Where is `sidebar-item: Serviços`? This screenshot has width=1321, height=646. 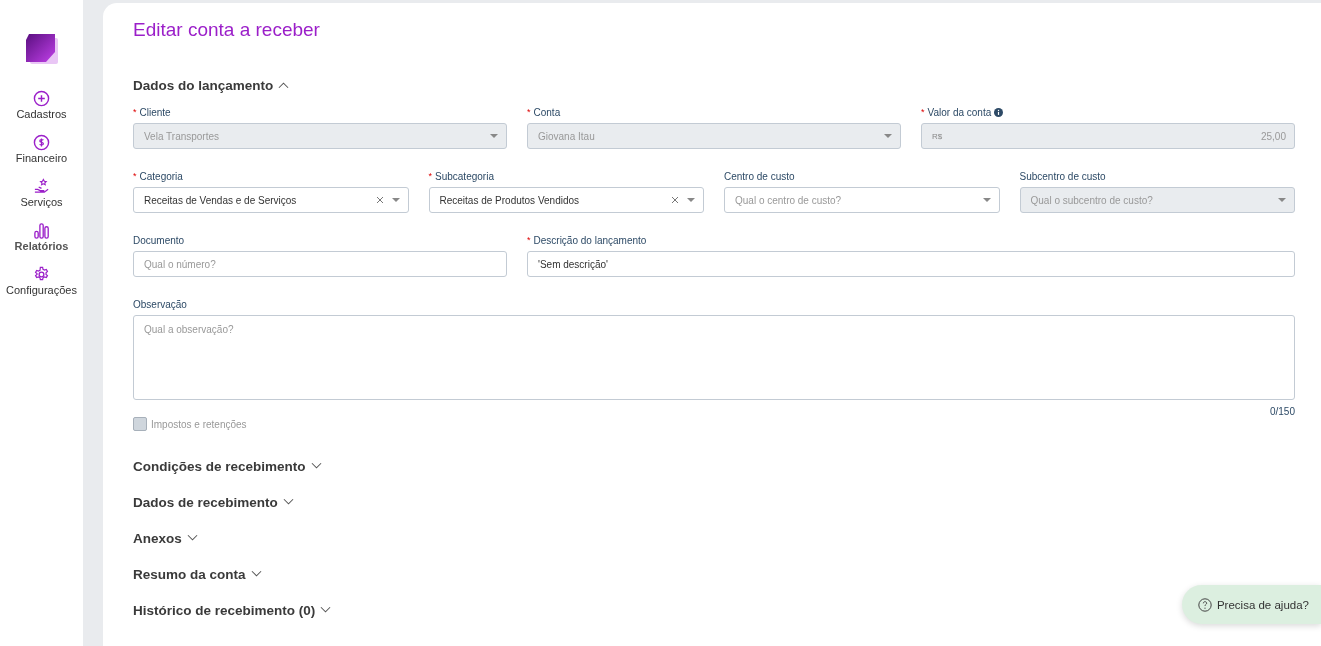 sidebar-item: Serviços is located at coordinates (41, 193).